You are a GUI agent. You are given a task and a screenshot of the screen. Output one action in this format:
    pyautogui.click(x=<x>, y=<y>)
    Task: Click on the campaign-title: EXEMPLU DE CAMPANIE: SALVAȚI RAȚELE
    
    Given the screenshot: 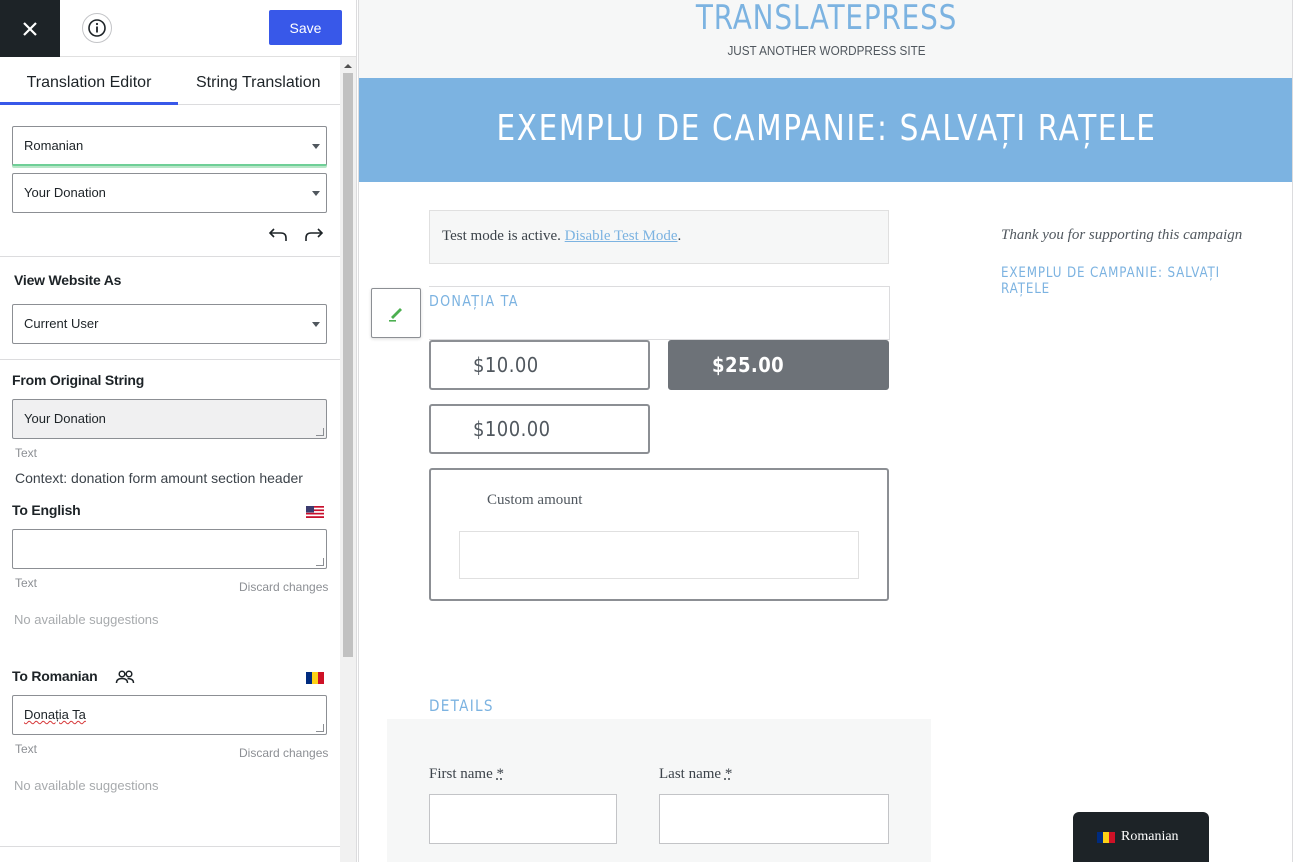 What is the action you would take?
    pyautogui.click(x=826, y=128)
    